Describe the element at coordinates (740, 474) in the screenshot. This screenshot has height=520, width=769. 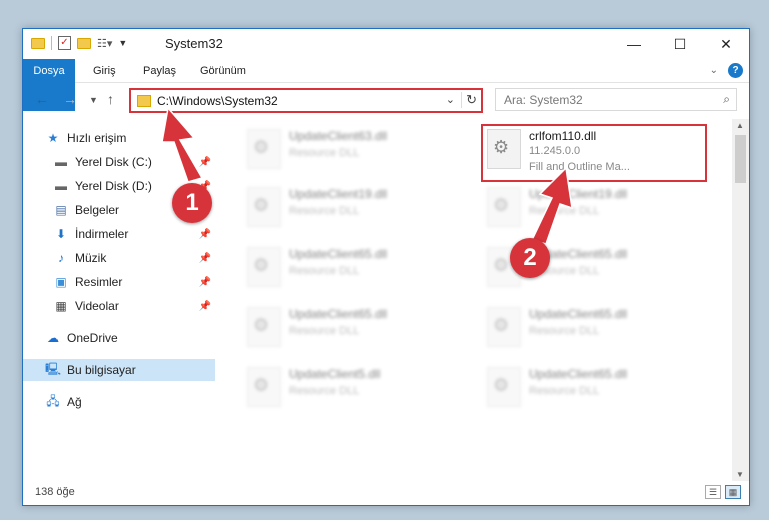
I see `scroll-down-icon: ▼` at that location.